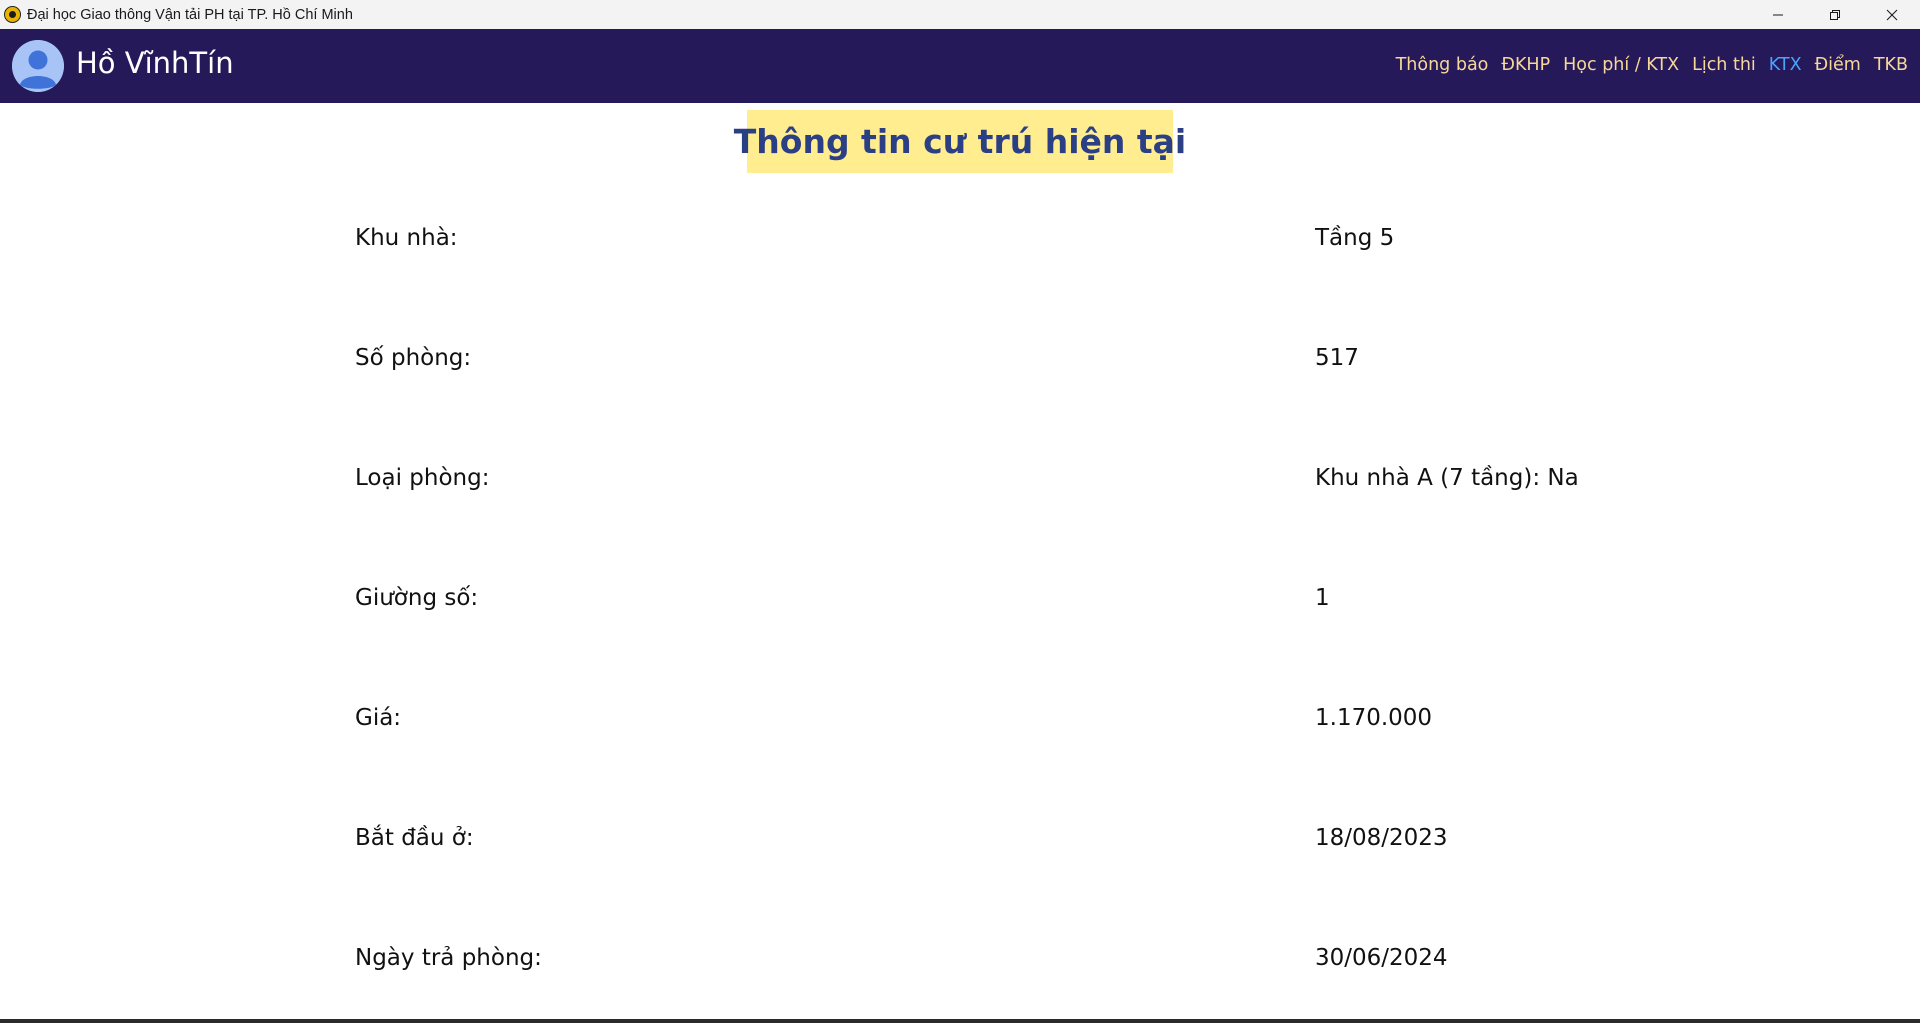  What do you see at coordinates (1381, 958) in the screenshot?
I see `info-value: 30/06/2024` at bounding box center [1381, 958].